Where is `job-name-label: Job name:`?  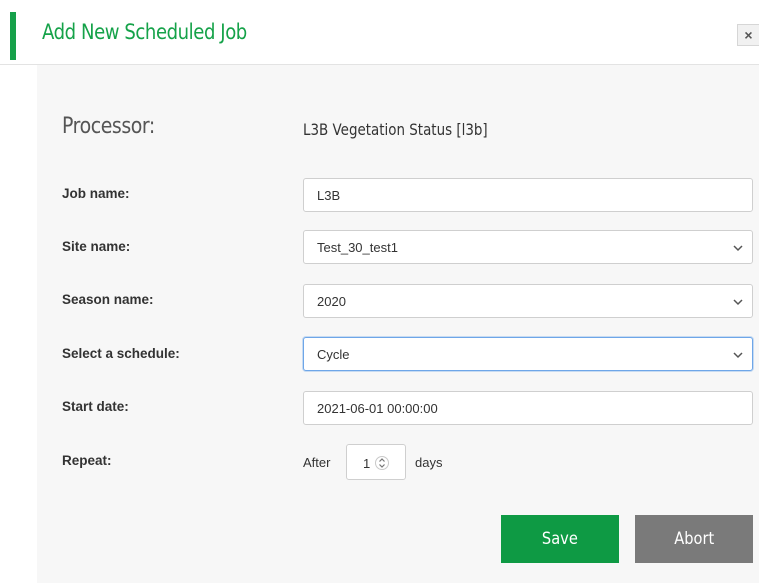 job-name-label: Job name: is located at coordinates (96, 193).